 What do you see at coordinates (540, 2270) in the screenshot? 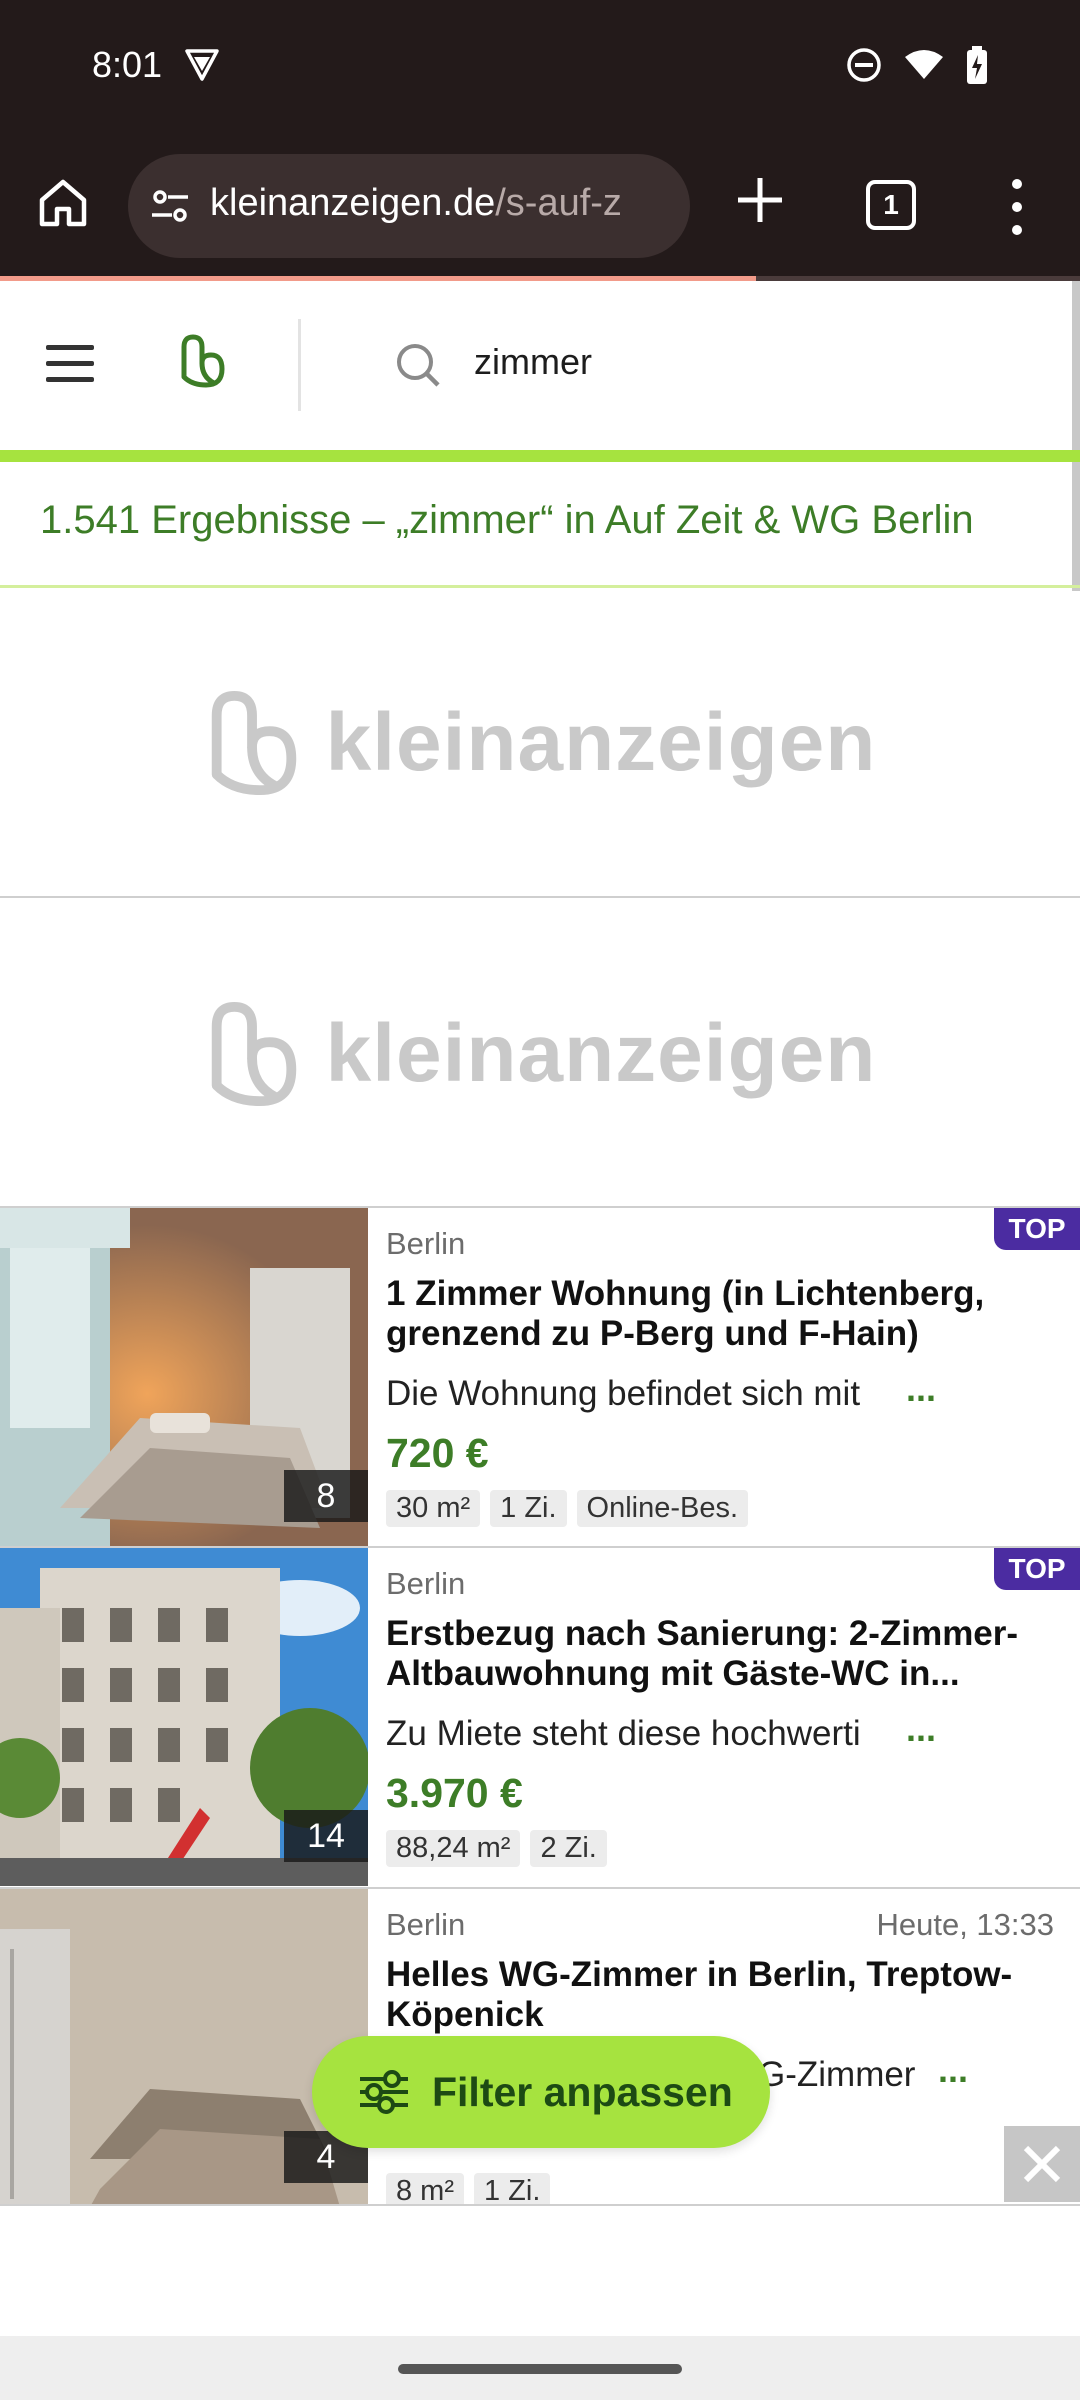
I see `page-bottom-area` at bounding box center [540, 2270].